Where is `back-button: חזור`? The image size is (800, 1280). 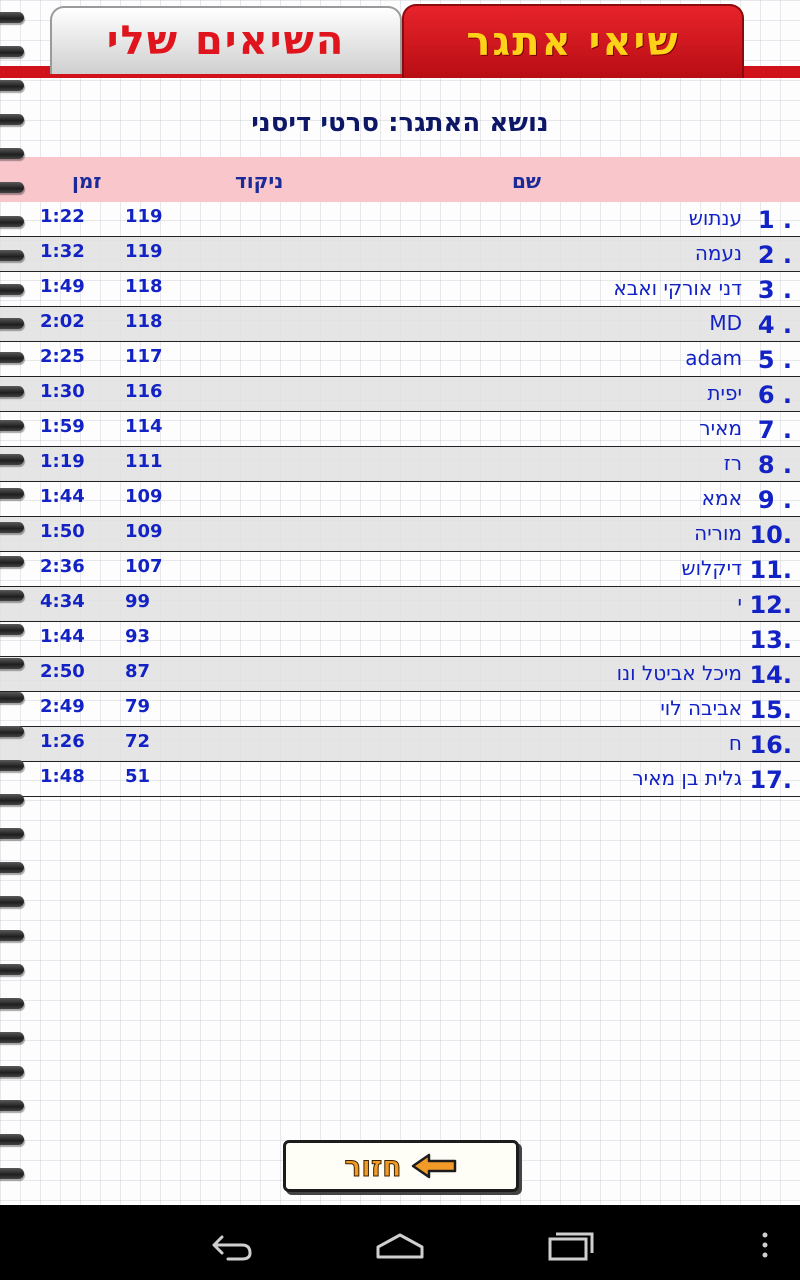
back-button: חזור is located at coordinates (401, 1166).